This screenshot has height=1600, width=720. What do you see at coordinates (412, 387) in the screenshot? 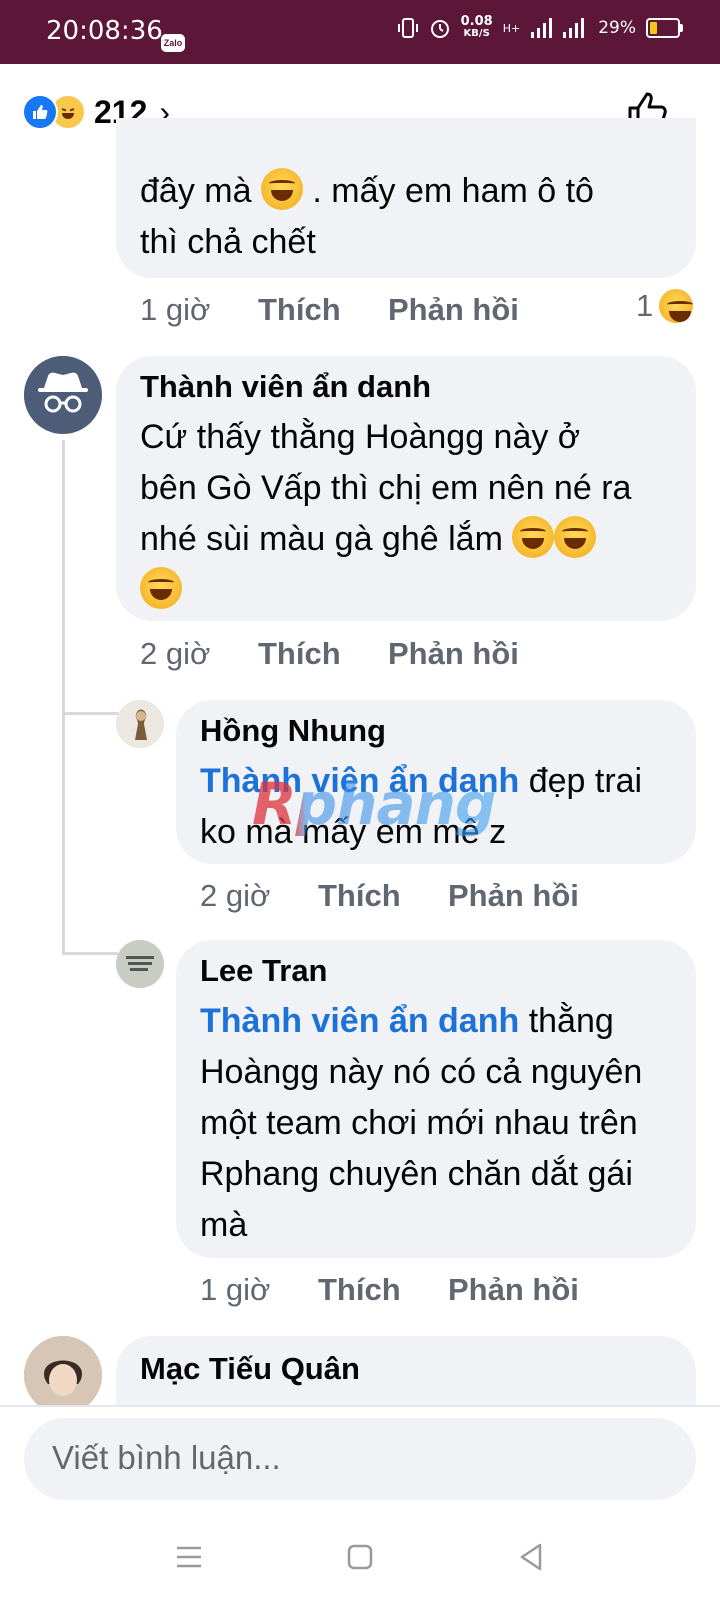
I see `comment-author: Thành viên ẩn danh` at bounding box center [412, 387].